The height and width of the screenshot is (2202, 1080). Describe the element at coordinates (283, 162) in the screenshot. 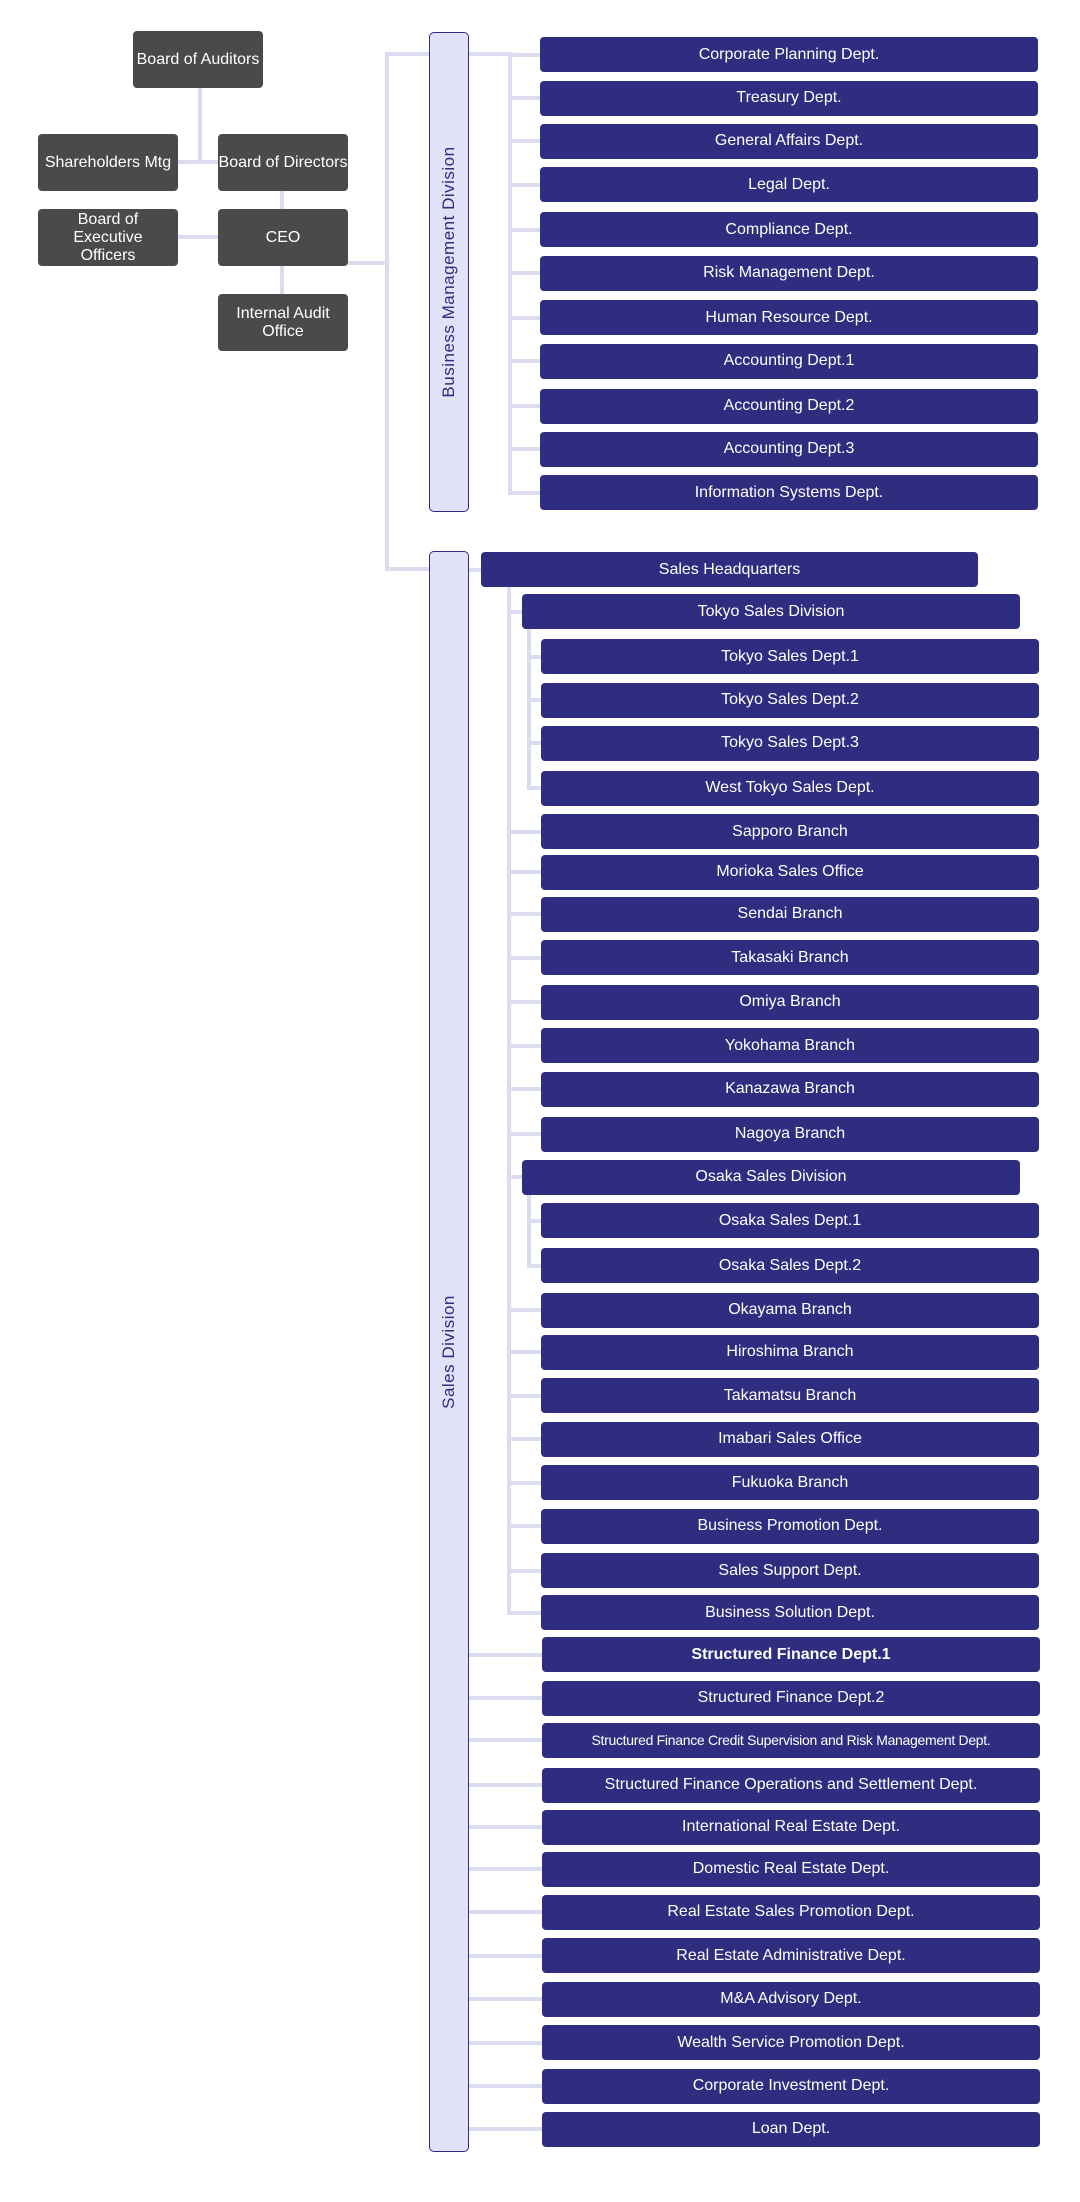

I see `board-of-directors-node: Board of Directors` at that location.